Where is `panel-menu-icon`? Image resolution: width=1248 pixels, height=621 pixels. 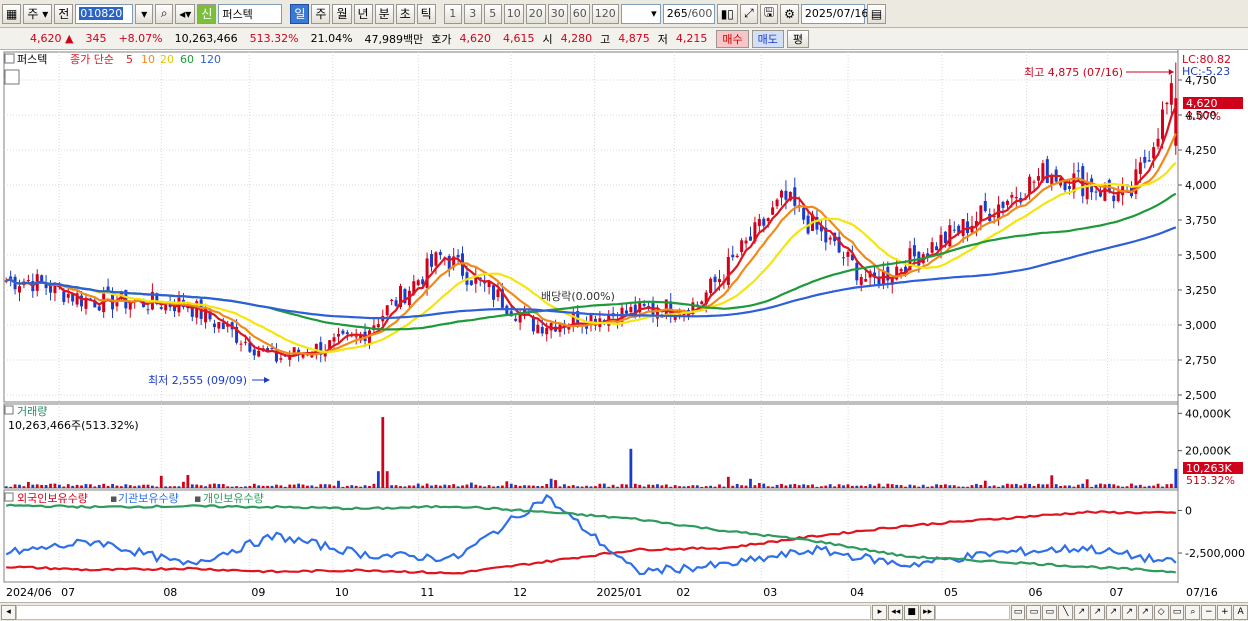 panel-menu-icon is located at coordinates (9, 58).